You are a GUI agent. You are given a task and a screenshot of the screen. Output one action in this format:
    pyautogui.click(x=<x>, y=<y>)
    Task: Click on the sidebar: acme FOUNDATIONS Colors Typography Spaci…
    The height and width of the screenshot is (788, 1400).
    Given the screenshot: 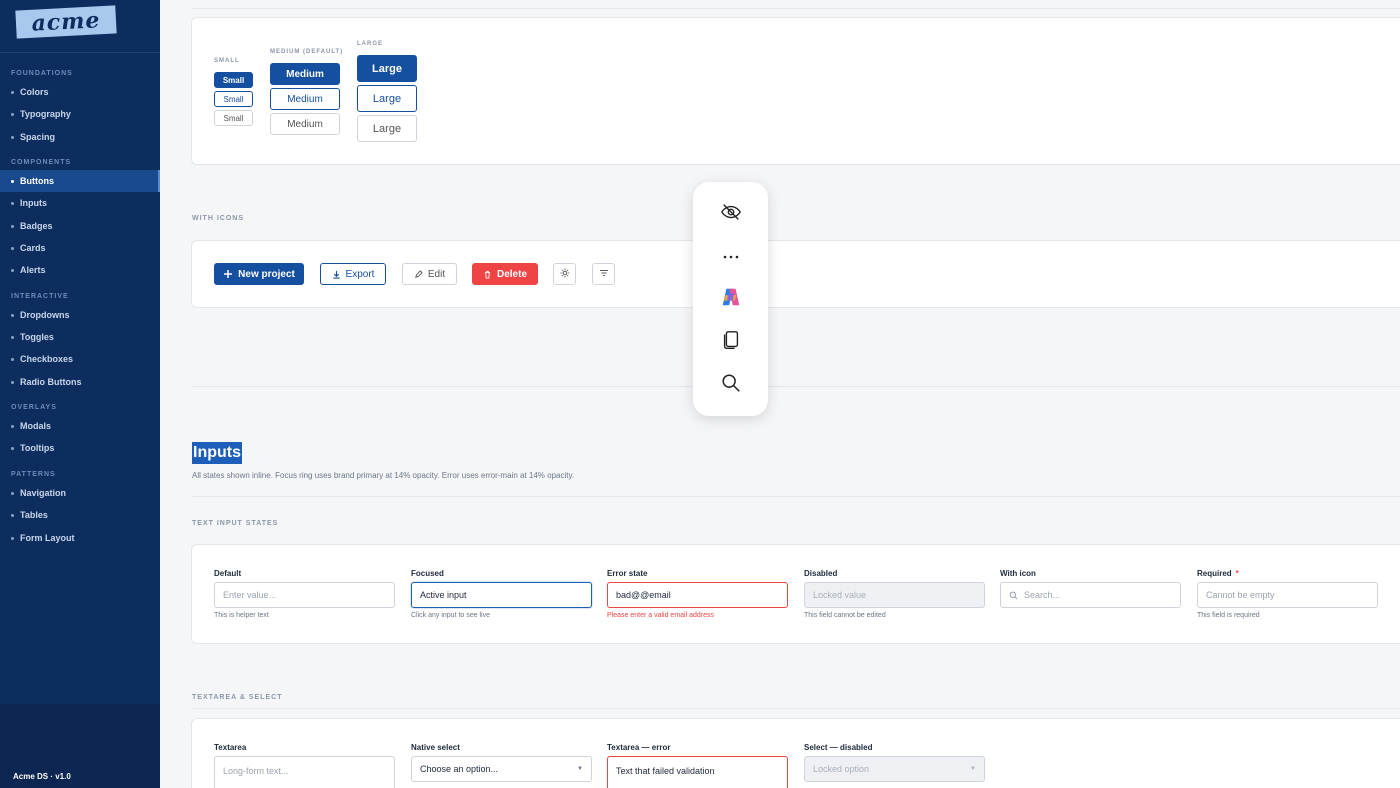 What is the action you would take?
    pyautogui.click(x=80, y=394)
    